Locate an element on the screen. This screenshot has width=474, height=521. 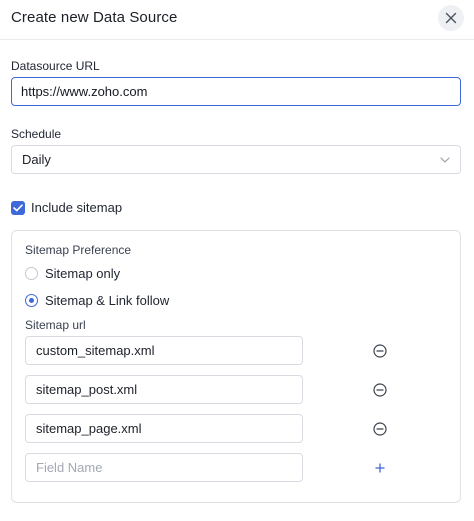
sitemap-url-label: Sitemap url is located at coordinates (55, 325).